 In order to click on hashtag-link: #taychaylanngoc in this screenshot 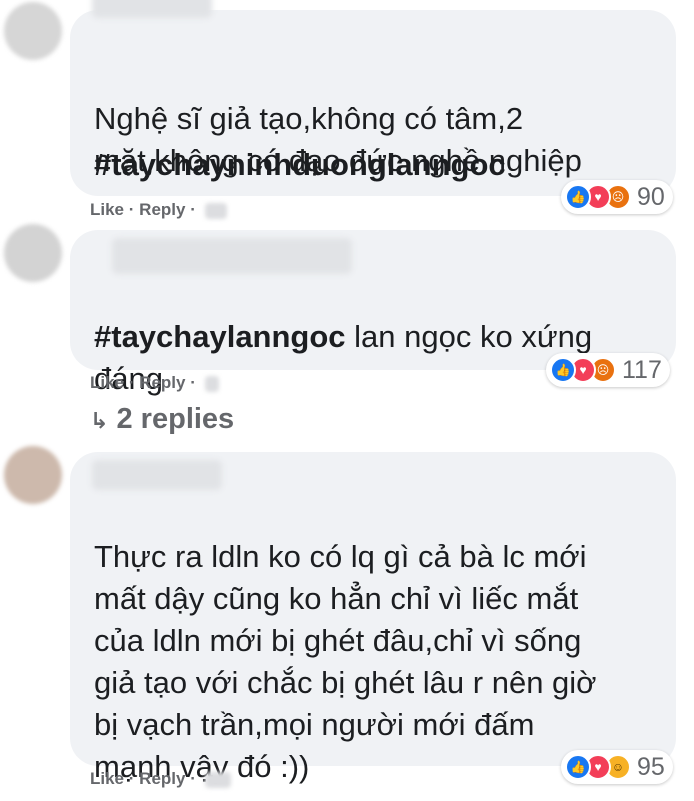, I will do `click(220, 336)`.